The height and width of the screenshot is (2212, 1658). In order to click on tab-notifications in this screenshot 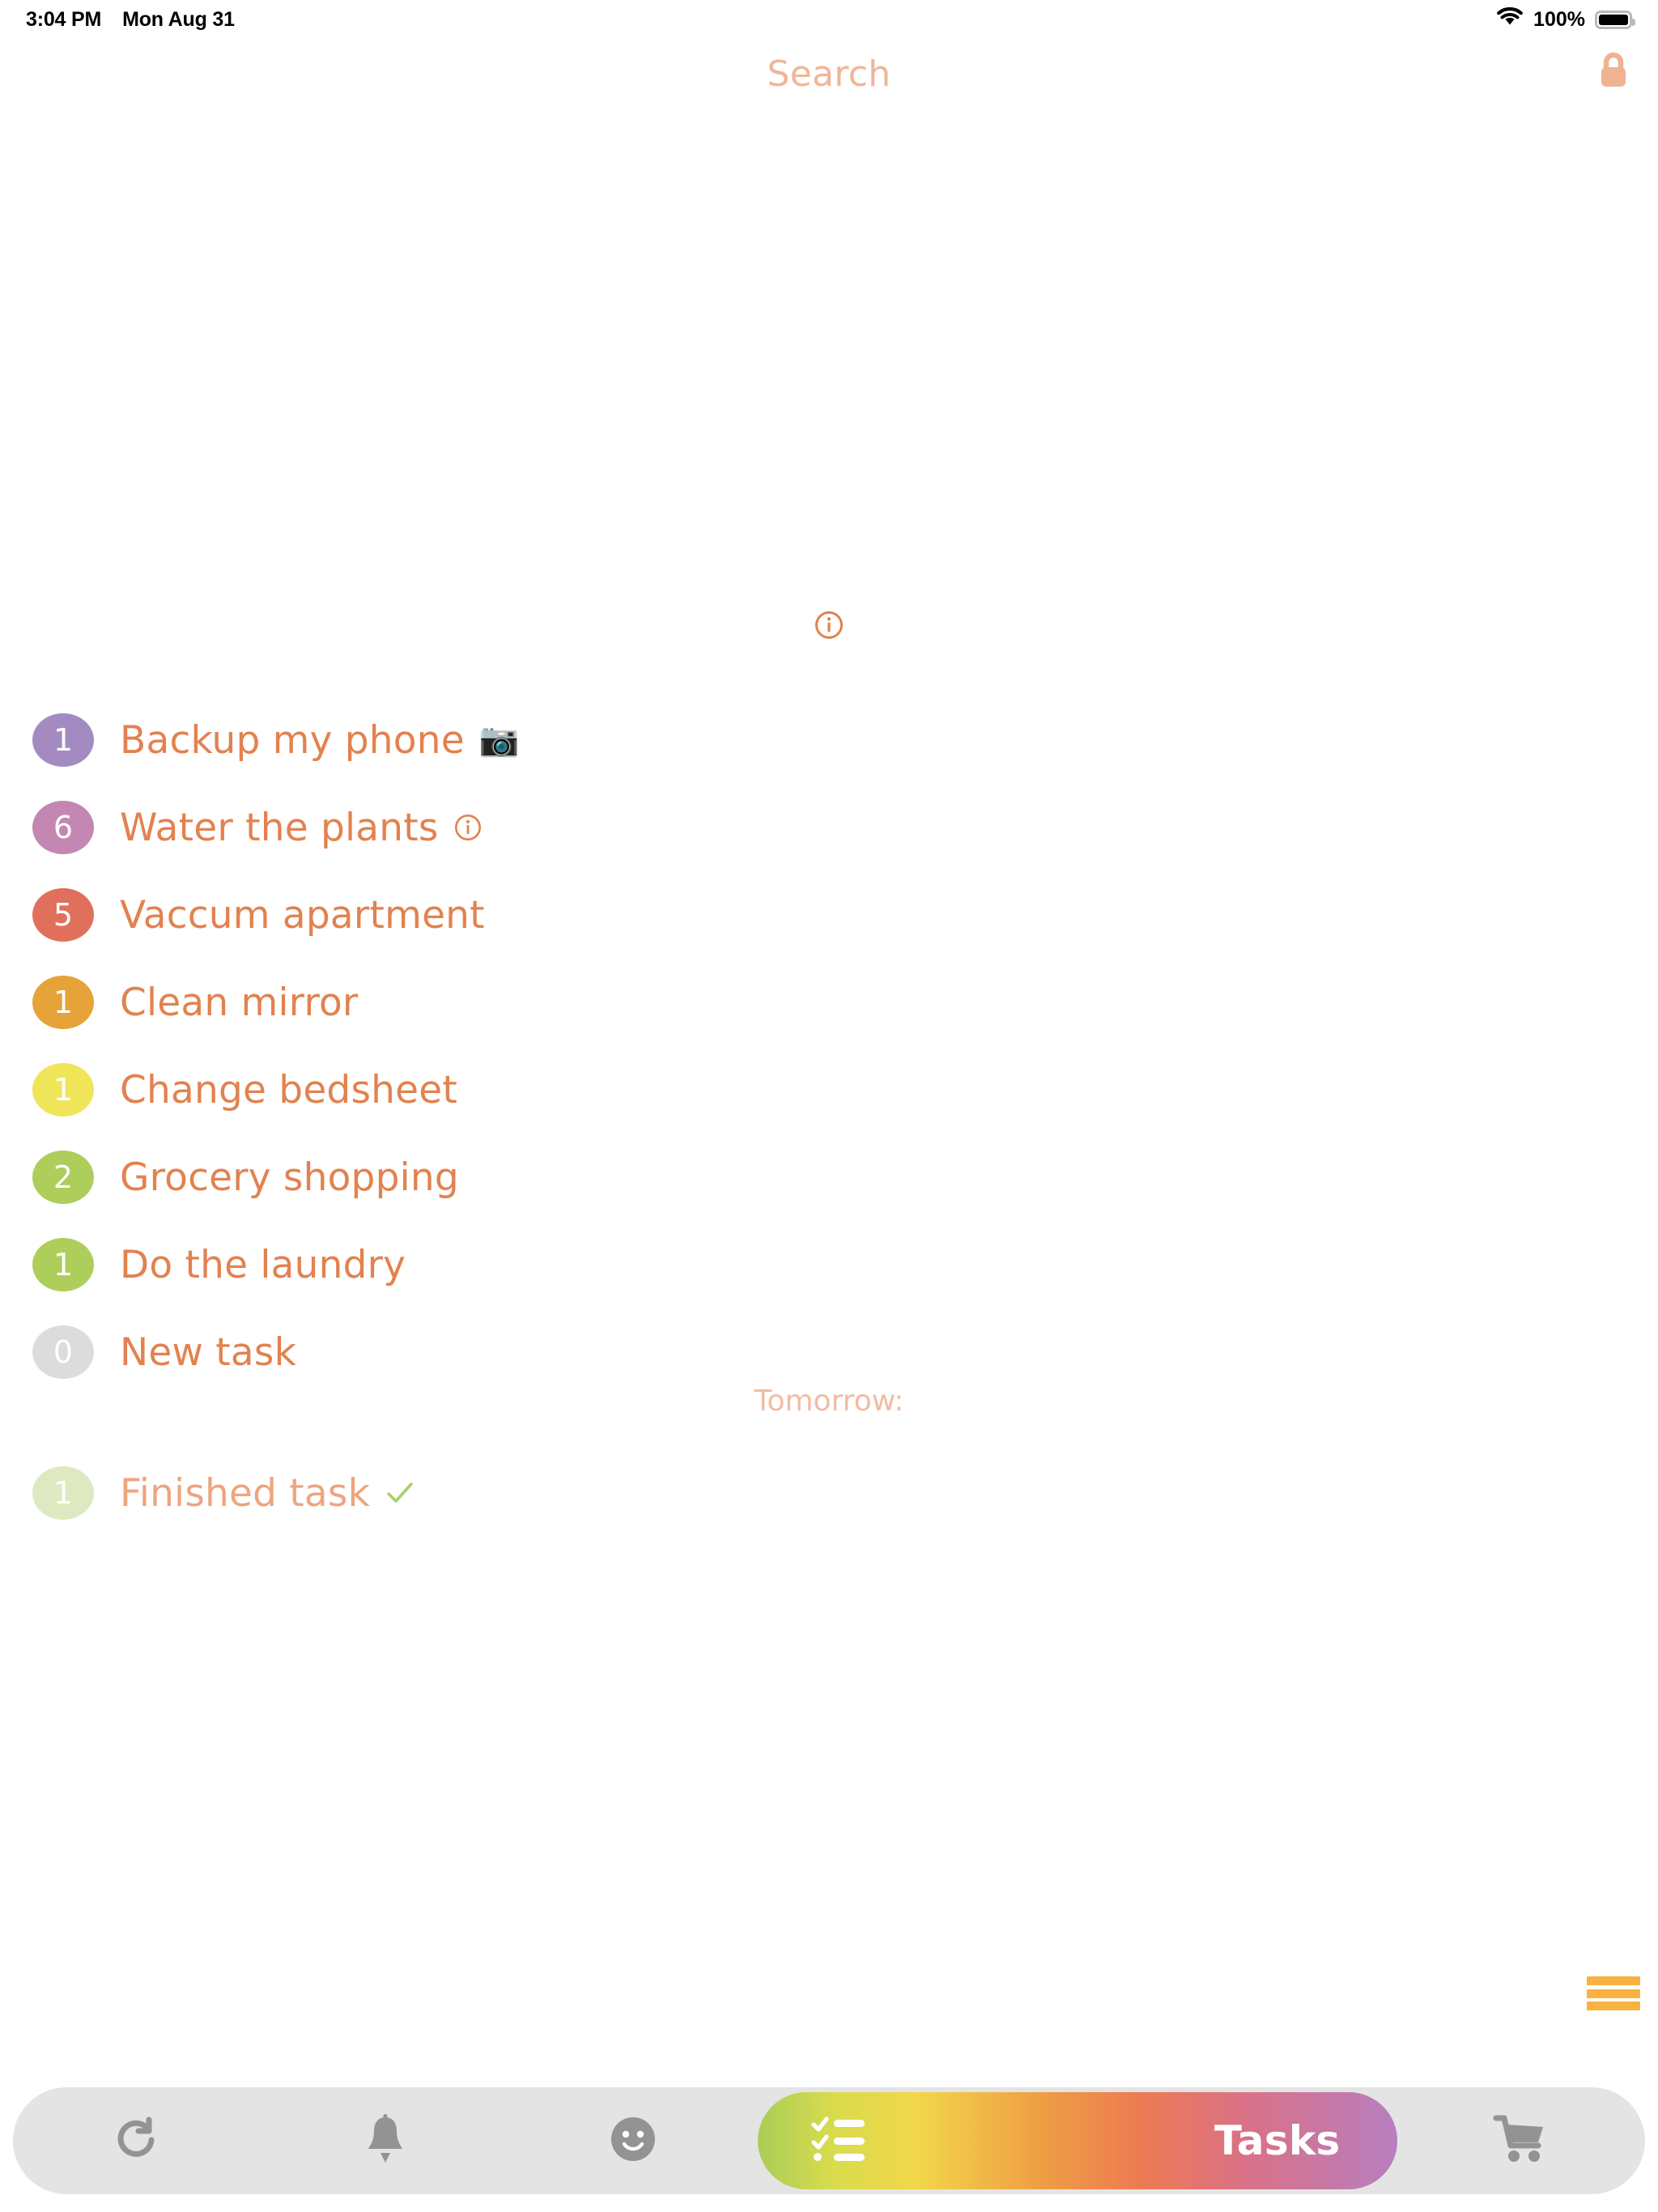, I will do `click(385, 2140)`.